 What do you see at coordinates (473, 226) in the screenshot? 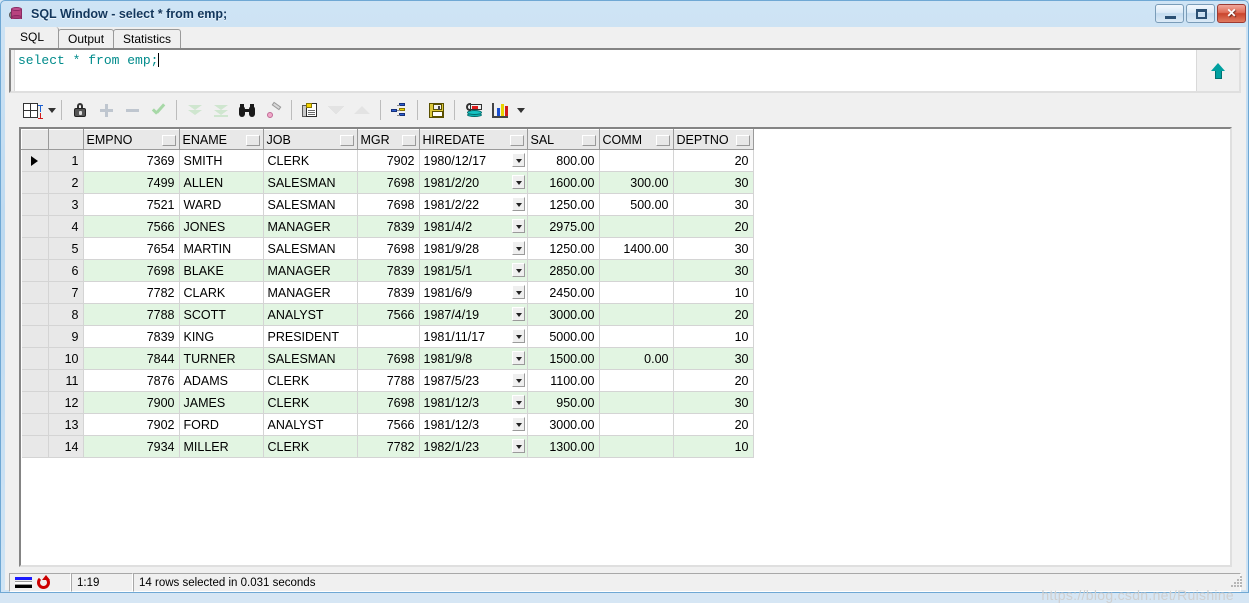
I see `cell-hiredate: 1981/4/2` at bounding box center [473, 226].